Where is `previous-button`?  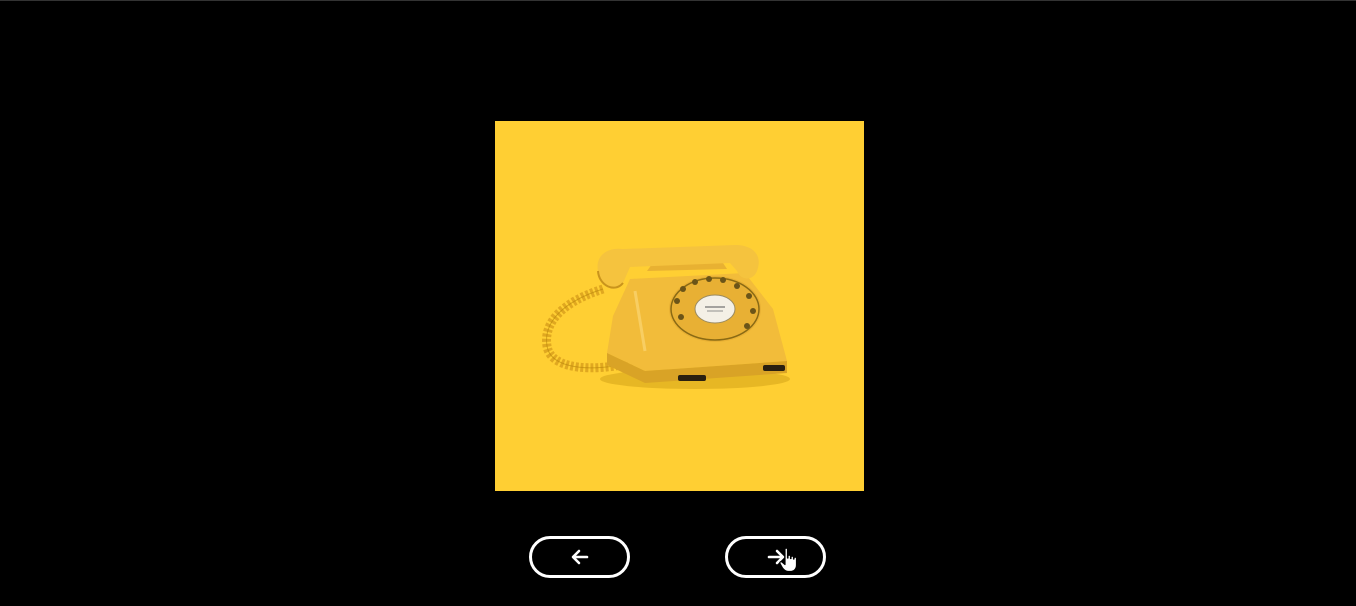 previous-button is located at coordinates (579, 557).